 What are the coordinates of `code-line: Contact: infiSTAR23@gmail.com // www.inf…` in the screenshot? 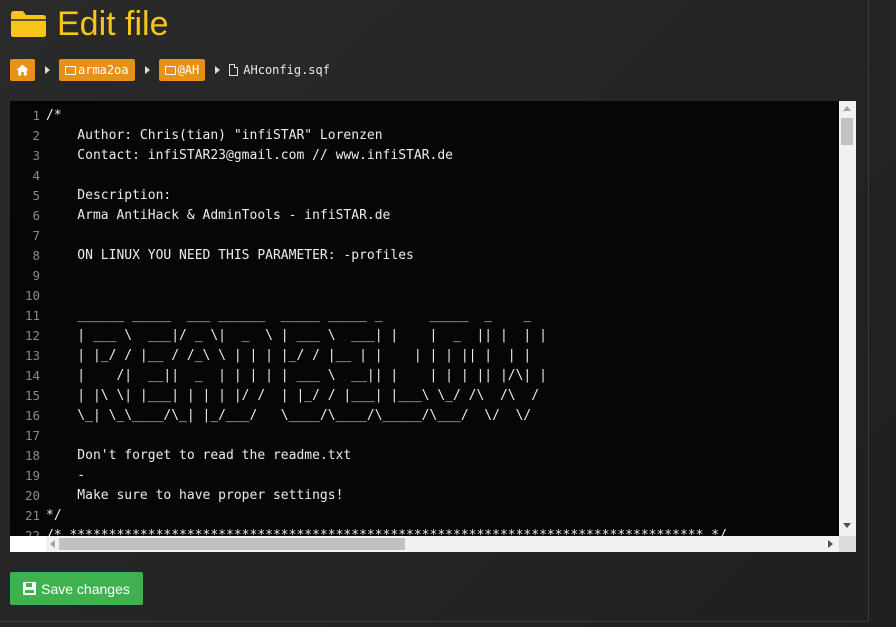 It's located at (442, 156).